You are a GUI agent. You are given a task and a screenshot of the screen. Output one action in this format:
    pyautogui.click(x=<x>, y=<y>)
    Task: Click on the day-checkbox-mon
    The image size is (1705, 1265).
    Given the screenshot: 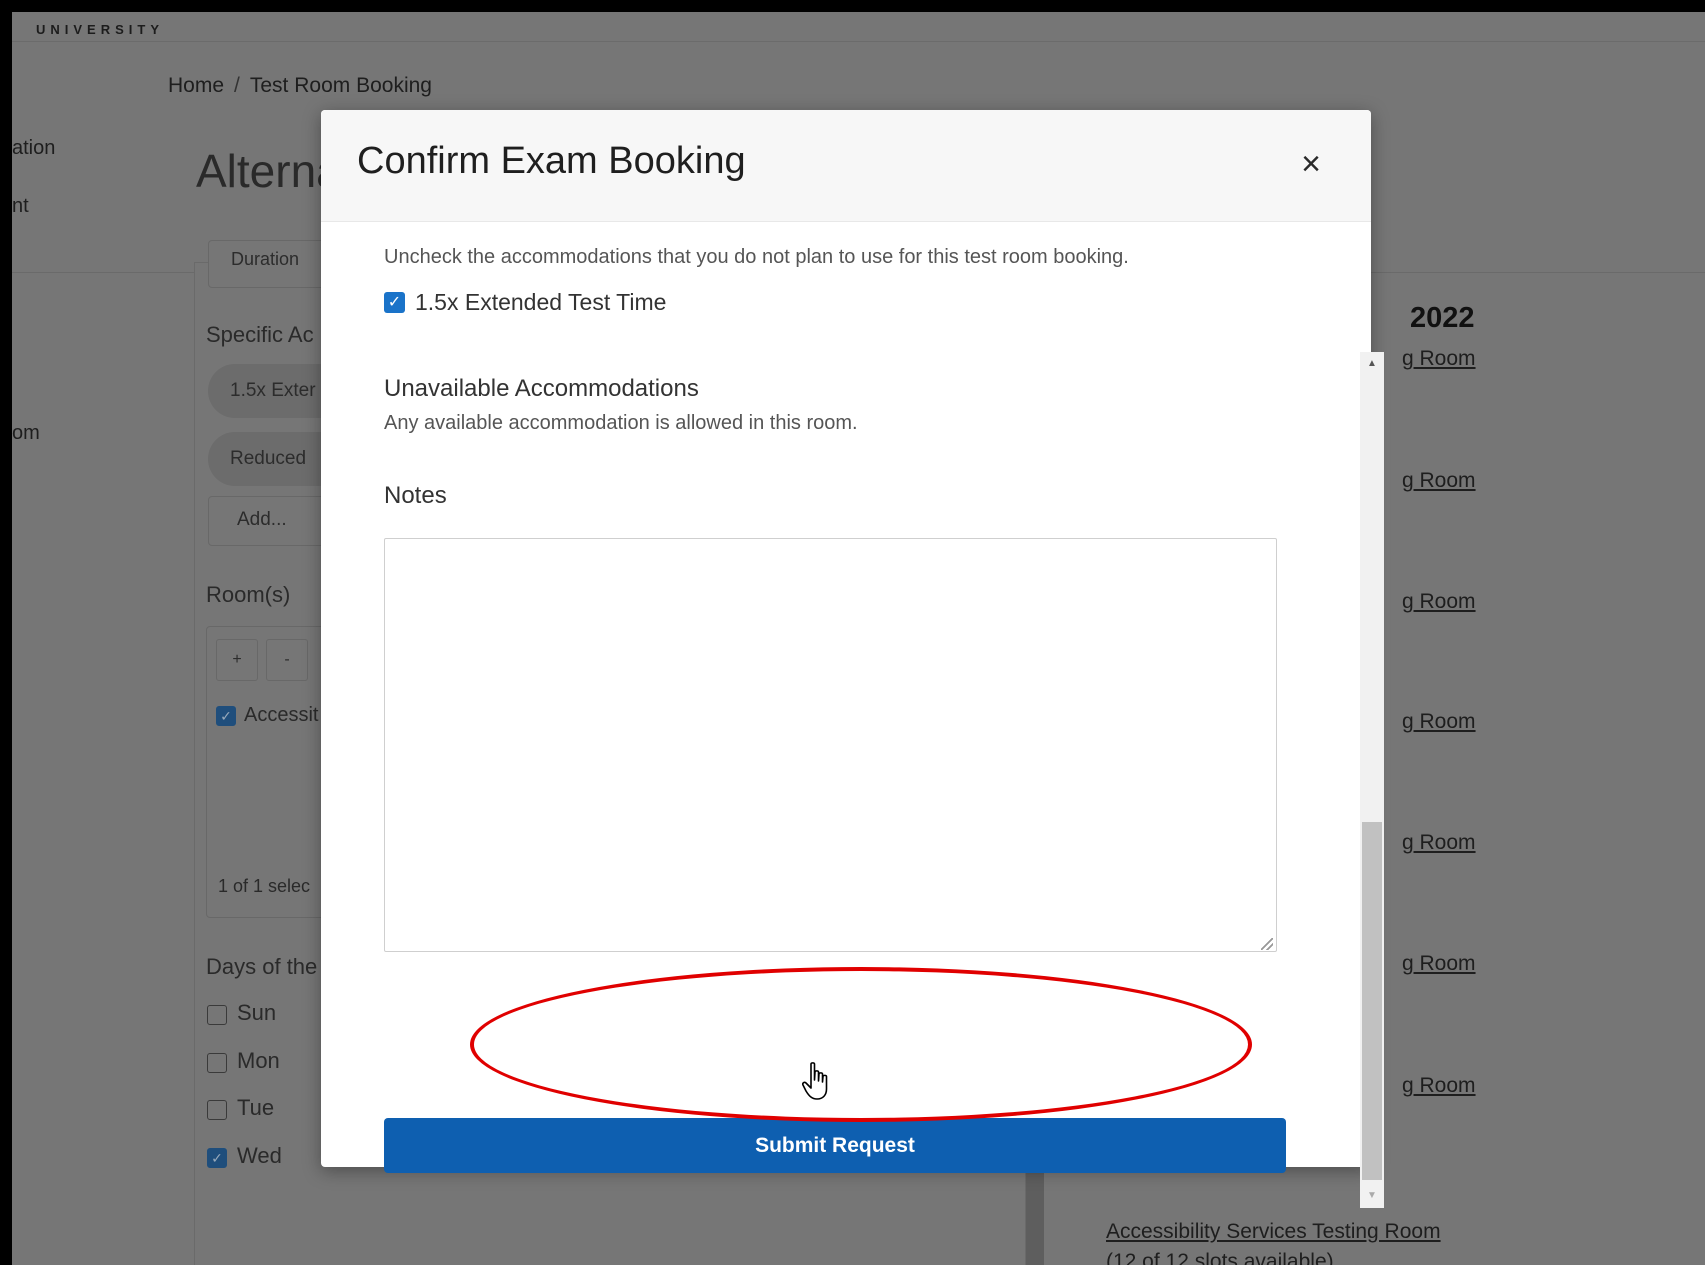 What is the action you would take?
    pyautogui.click(x=217, y=1063)
    